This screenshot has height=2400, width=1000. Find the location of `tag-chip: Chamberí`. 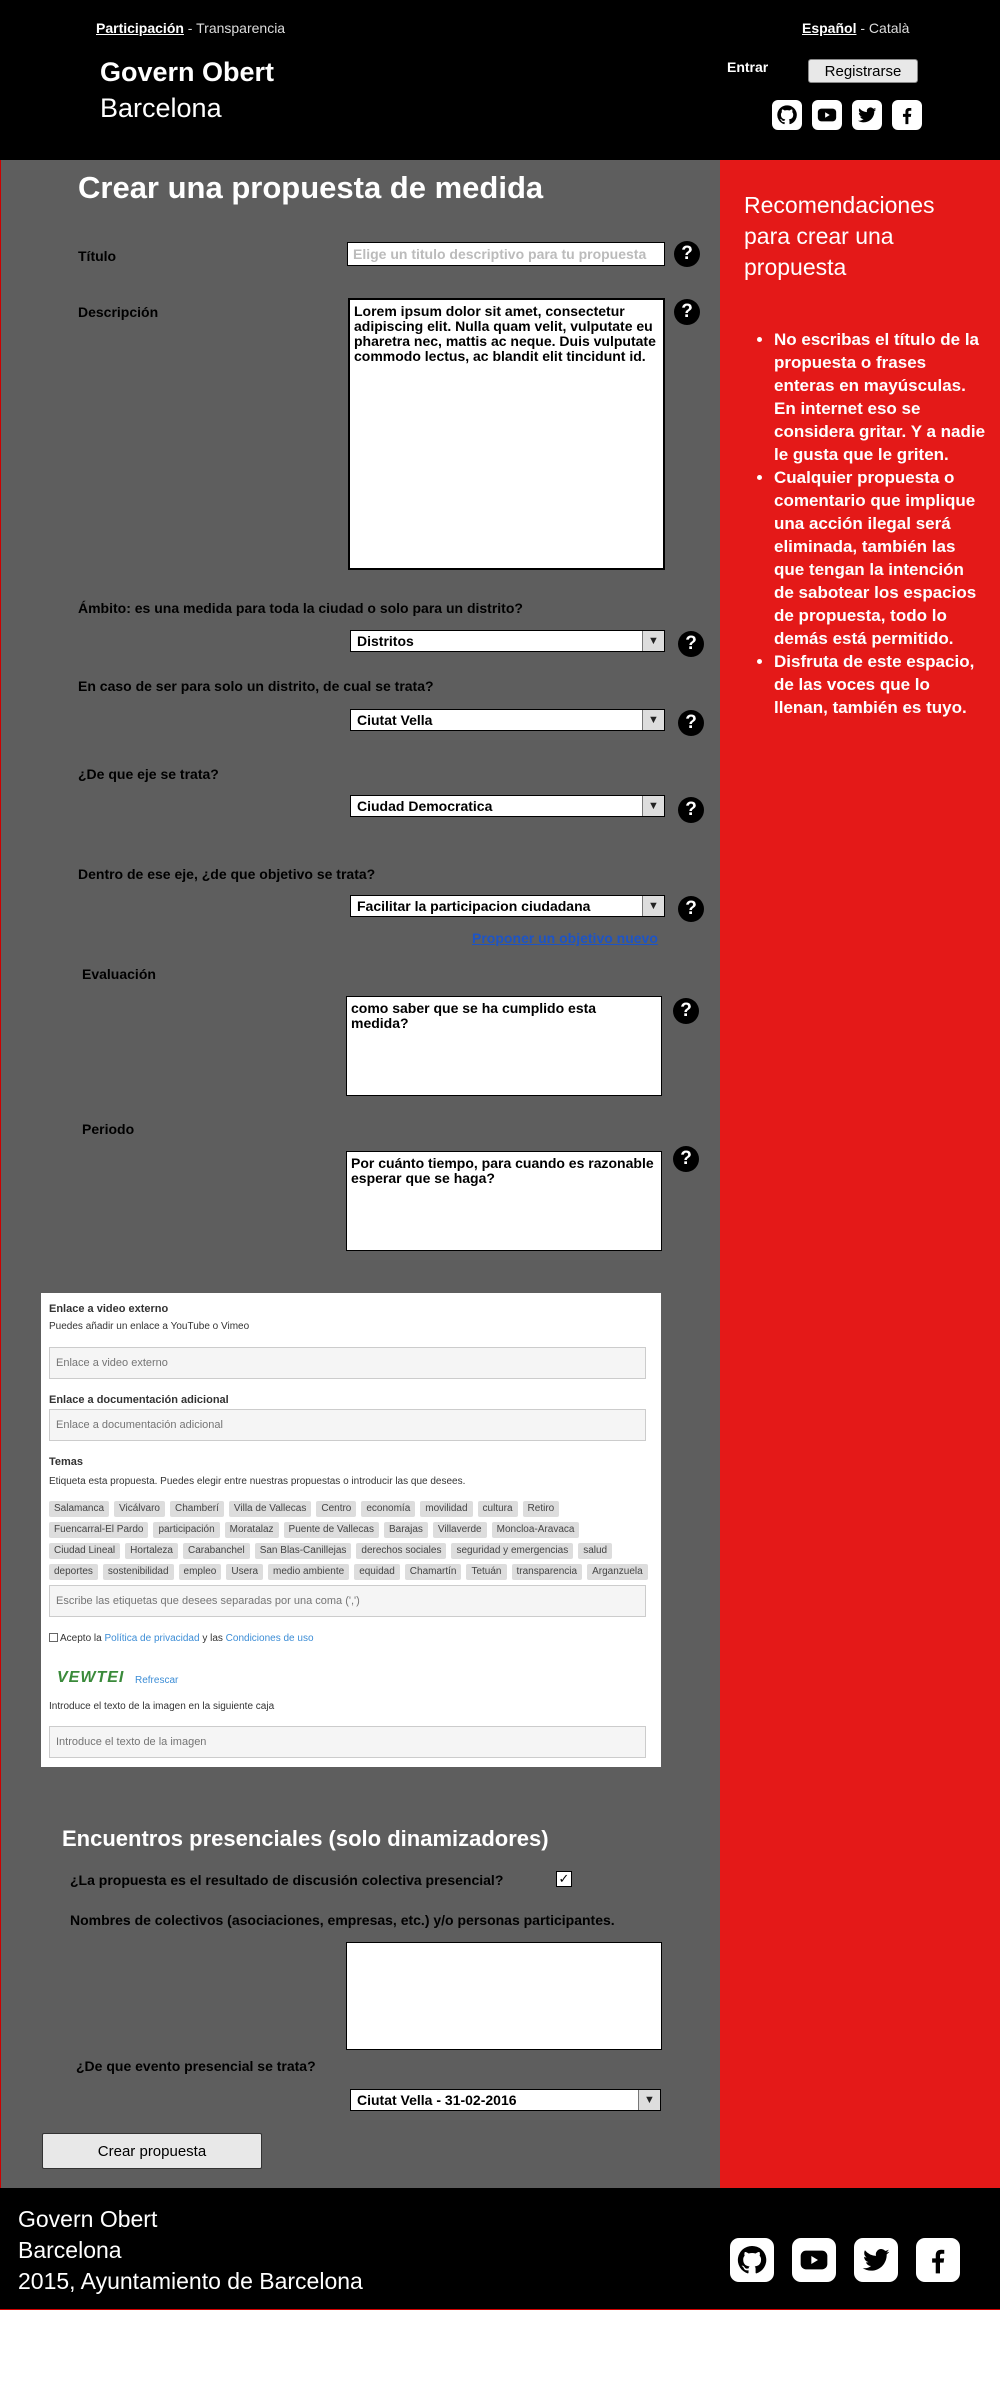

tag-chip: Chamberí is located at coordinates (196, 1509).